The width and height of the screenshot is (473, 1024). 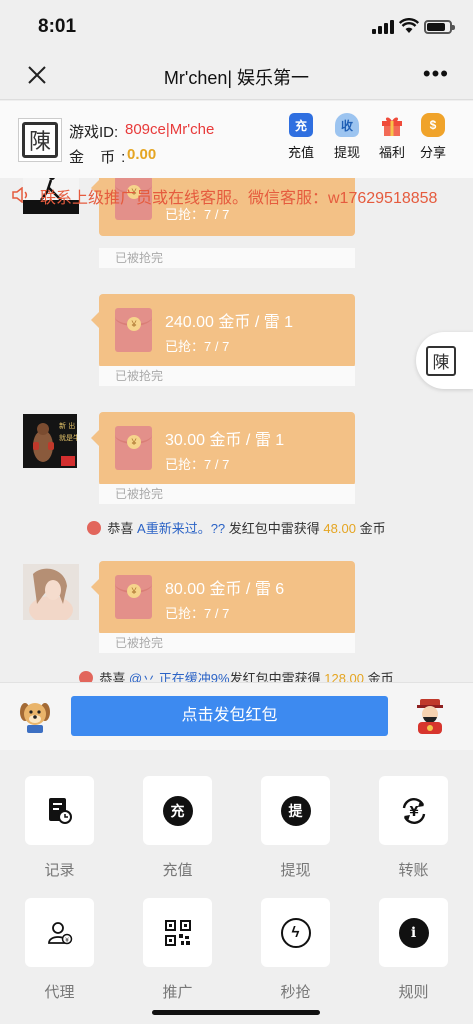 What do you see at coordinates (392, 126) in the screenshot?
I see `gift-icon` at bounding box center [392, 126].